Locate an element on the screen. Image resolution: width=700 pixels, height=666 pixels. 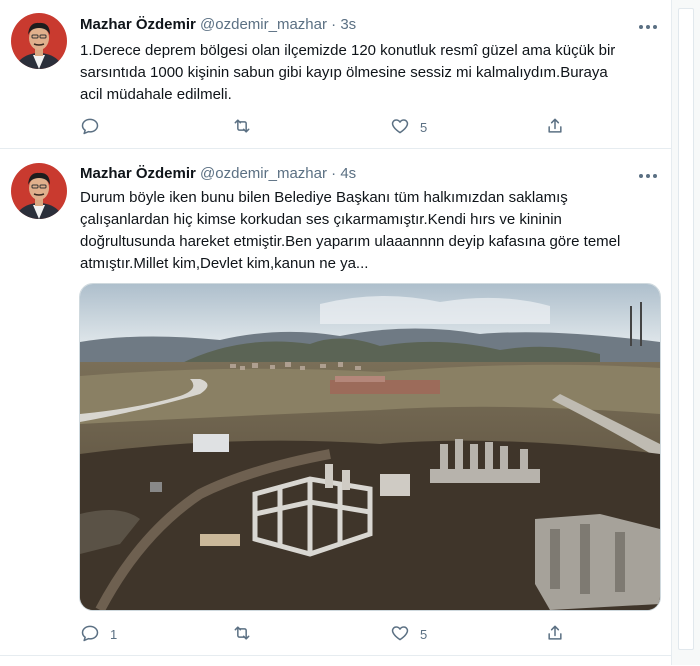
divider is located at coordinates (336, 660).